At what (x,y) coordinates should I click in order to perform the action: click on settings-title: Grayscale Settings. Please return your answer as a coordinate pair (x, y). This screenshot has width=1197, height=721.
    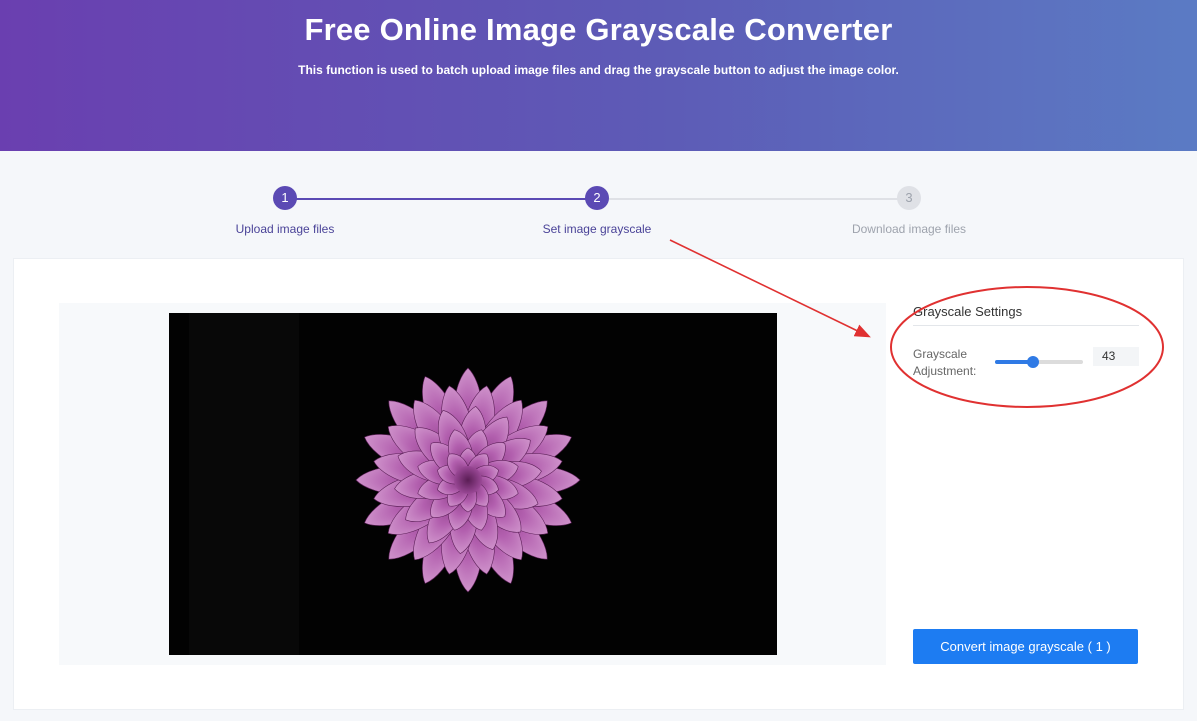
    Looking at the image, I should click on (1026, 315).